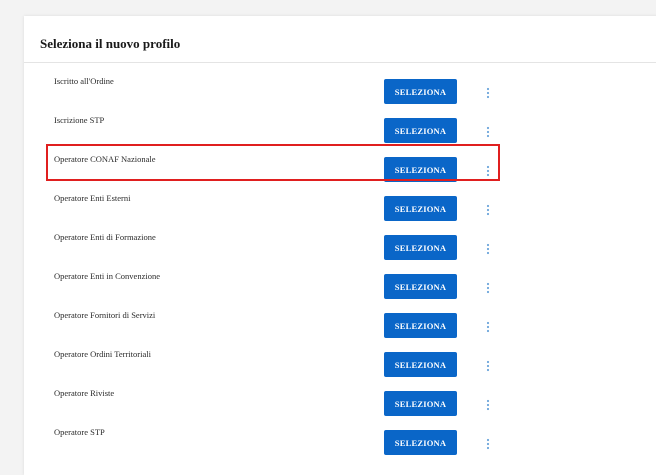  What do you see at coordinates (84, 81) in the screenshot?
I see `profile-label: Iscritto all'Ordine` at bounding box center [84, 81].